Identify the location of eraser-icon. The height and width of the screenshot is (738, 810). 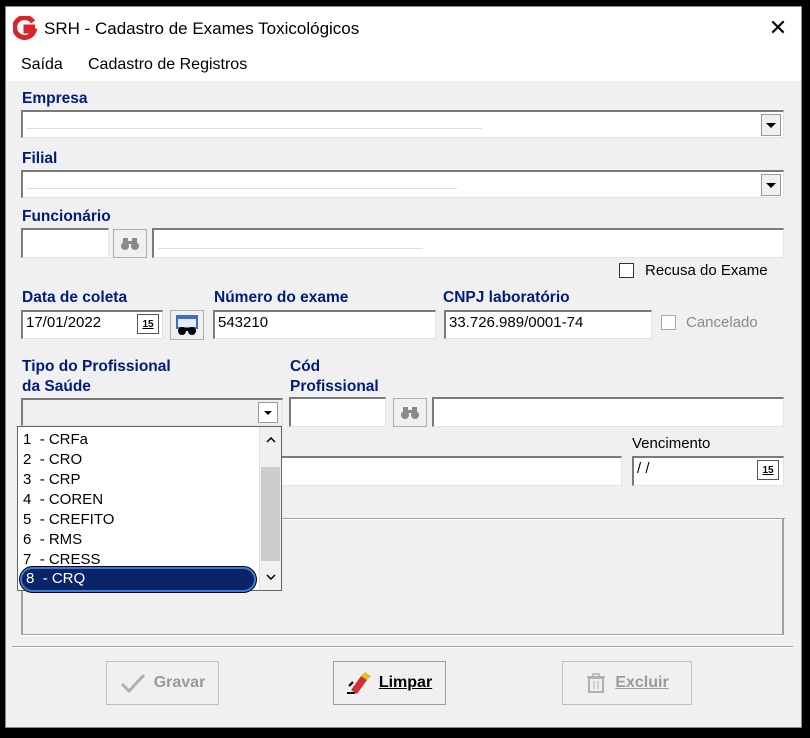
(358, 683).